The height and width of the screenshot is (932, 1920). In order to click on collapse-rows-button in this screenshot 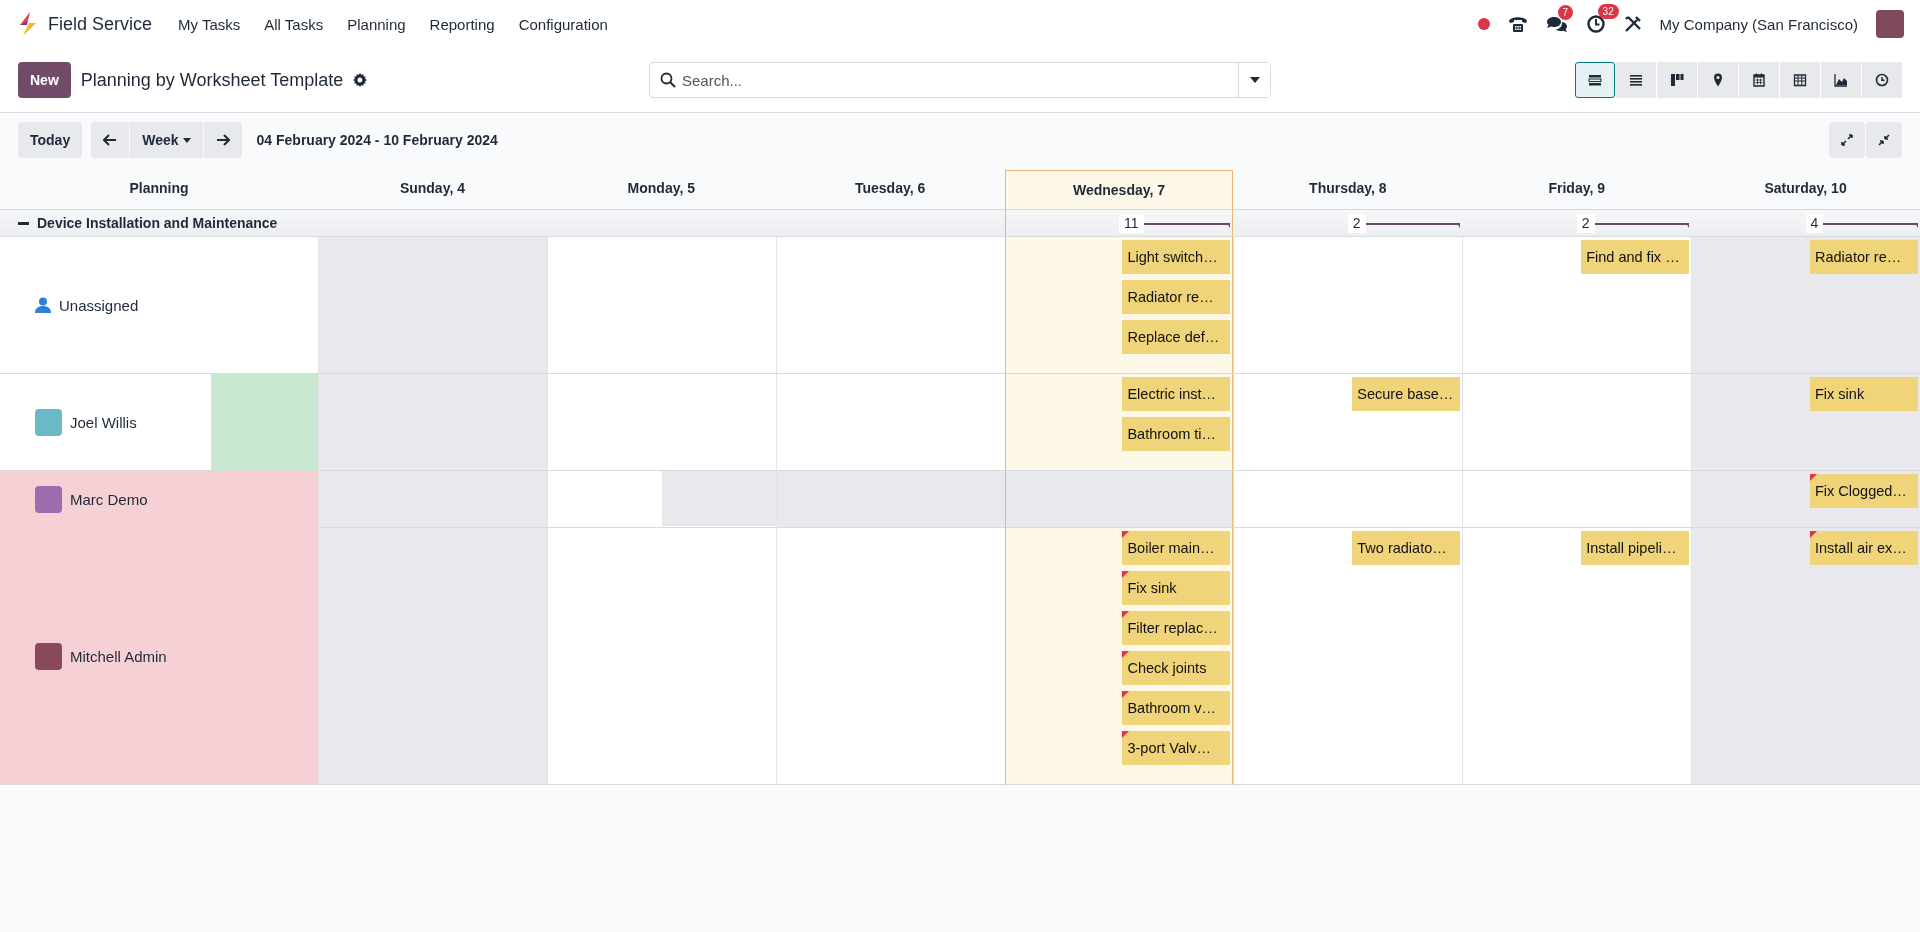, I will do `click(1884, 140)`.